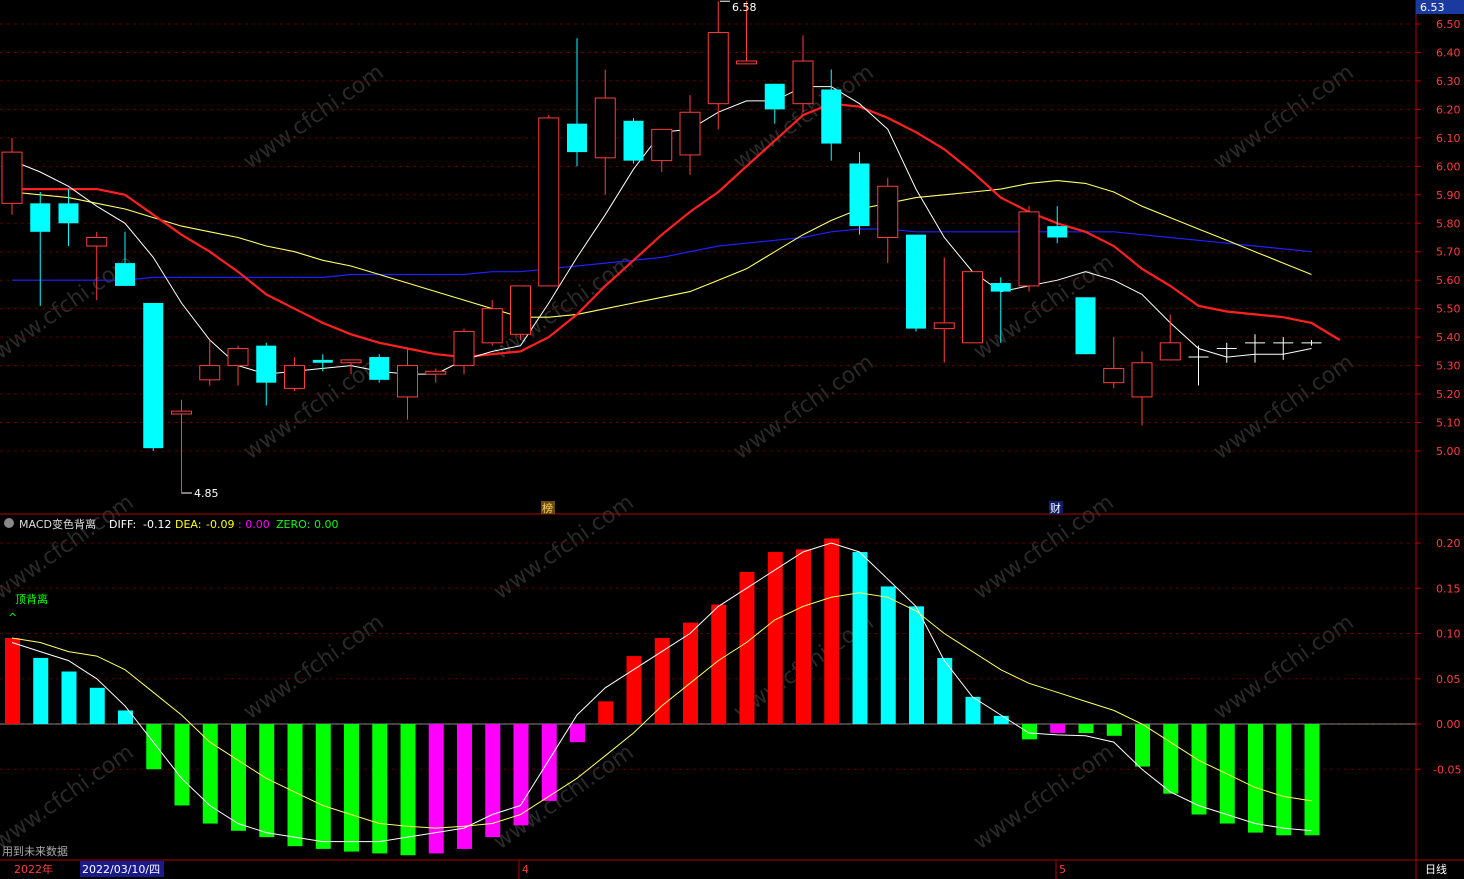 The image size is (1464, 879). What do you see at coordinates (1448, 543) in the screenshot?
I see `macd-tick-label: 0.20` at bounding box center [1448, 543].